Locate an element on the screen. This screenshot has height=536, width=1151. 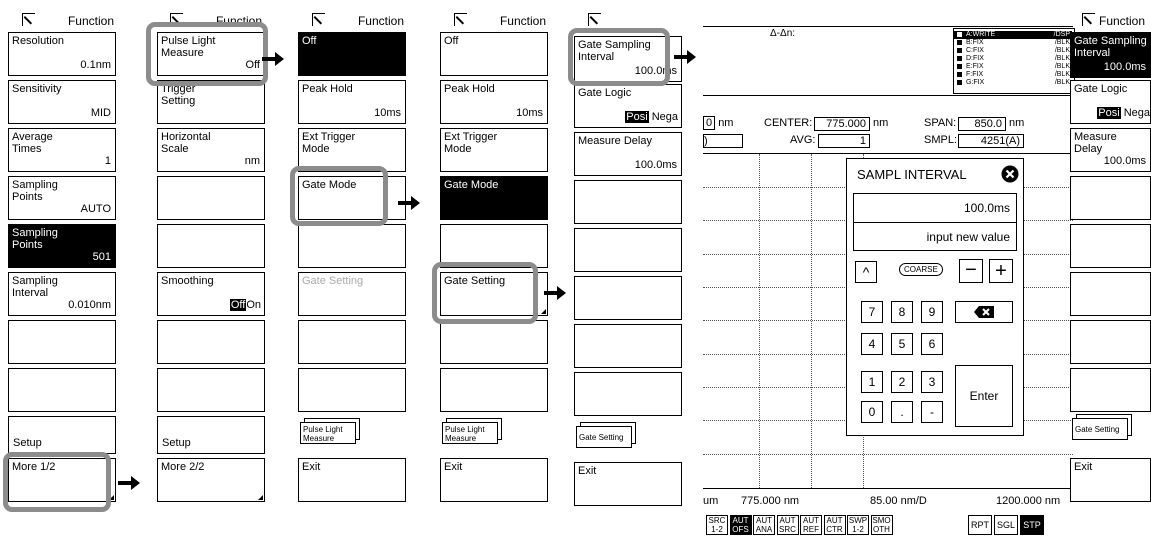
minus-button: − is located at coordinates (971, 271).